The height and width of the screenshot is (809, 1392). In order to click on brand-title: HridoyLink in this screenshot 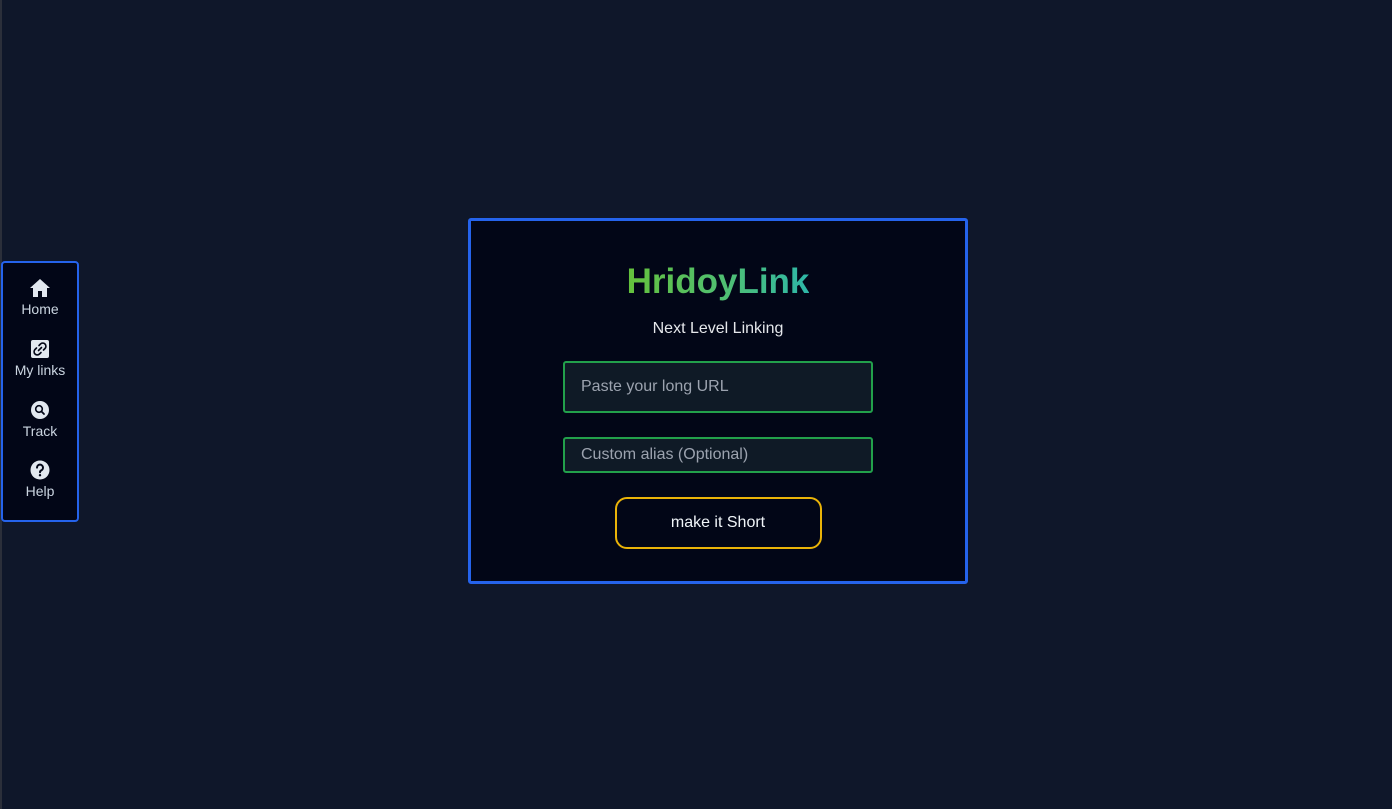, I will do `click(718, 281)`.